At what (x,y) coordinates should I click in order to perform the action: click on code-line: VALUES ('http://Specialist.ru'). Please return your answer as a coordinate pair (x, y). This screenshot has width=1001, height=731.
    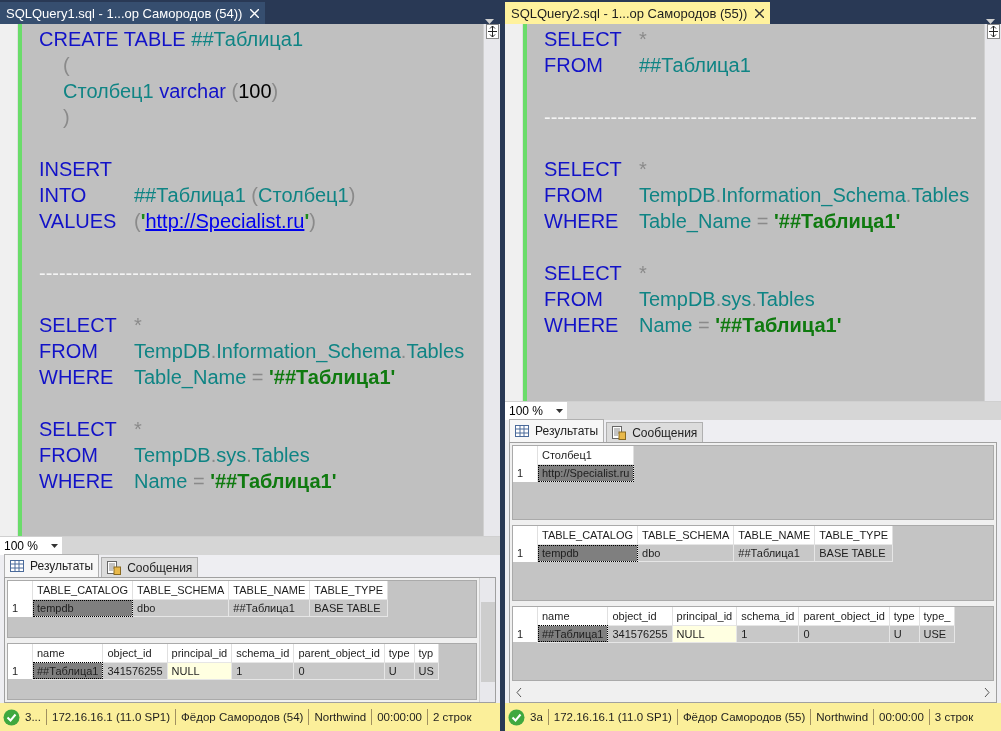
    Looking at the image, I should click on (178, 221).